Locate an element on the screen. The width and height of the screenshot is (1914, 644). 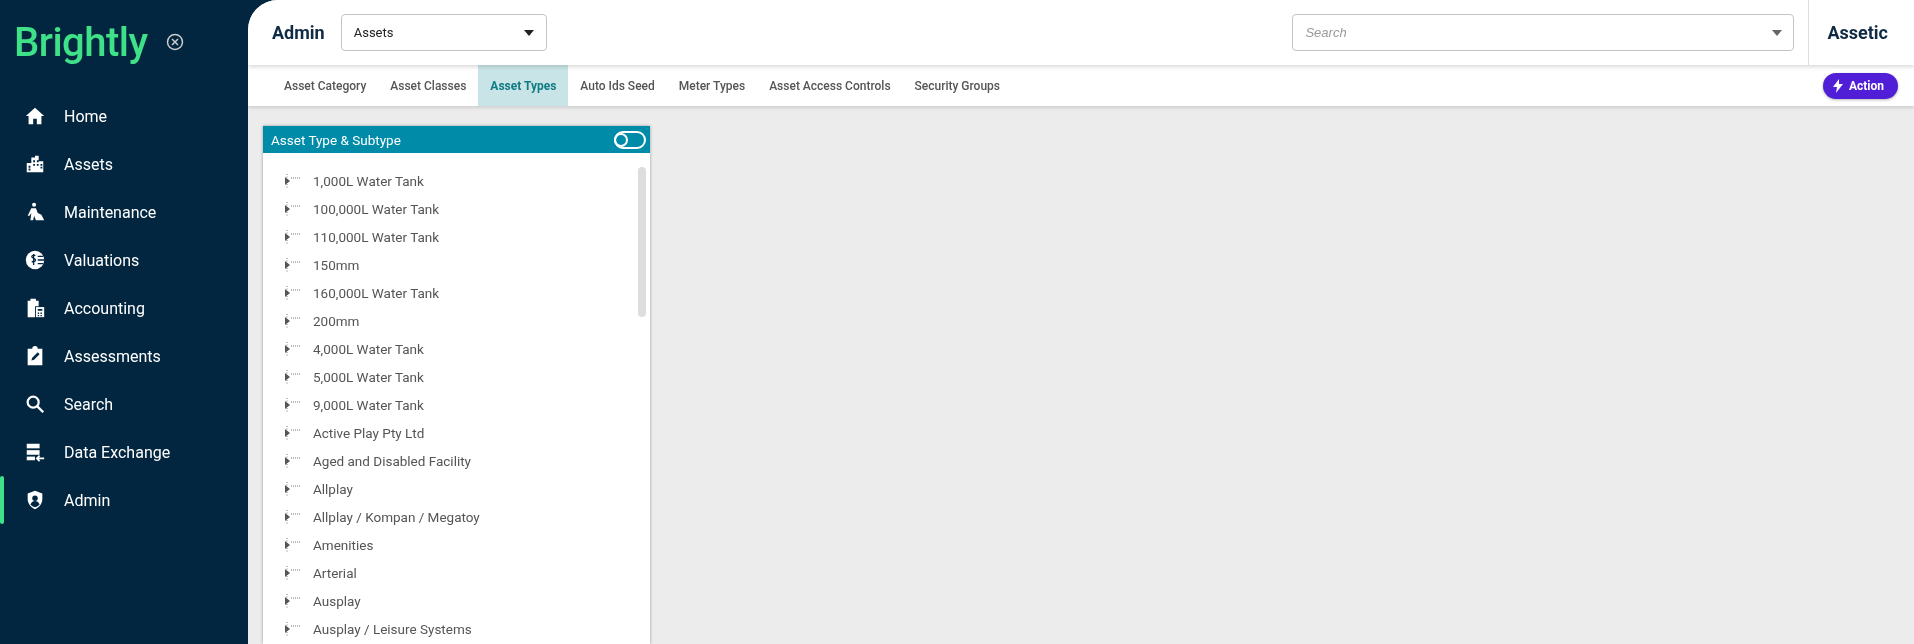
tree-node: 5,000L Water Tank is located at coordinates (368, 377).